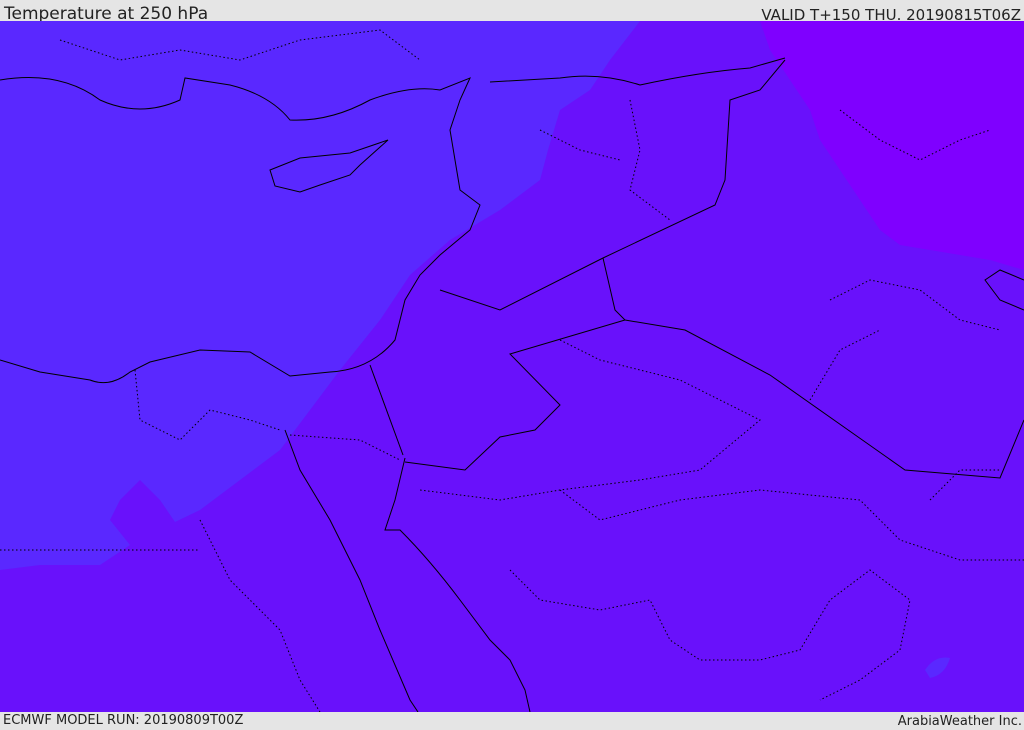 The height and width of the screenshot is (730, 1024). Describe the element at coordinates (959, 721) in the screenshot. I see `brand-label: ArabiaWeather Inc.` at that location.